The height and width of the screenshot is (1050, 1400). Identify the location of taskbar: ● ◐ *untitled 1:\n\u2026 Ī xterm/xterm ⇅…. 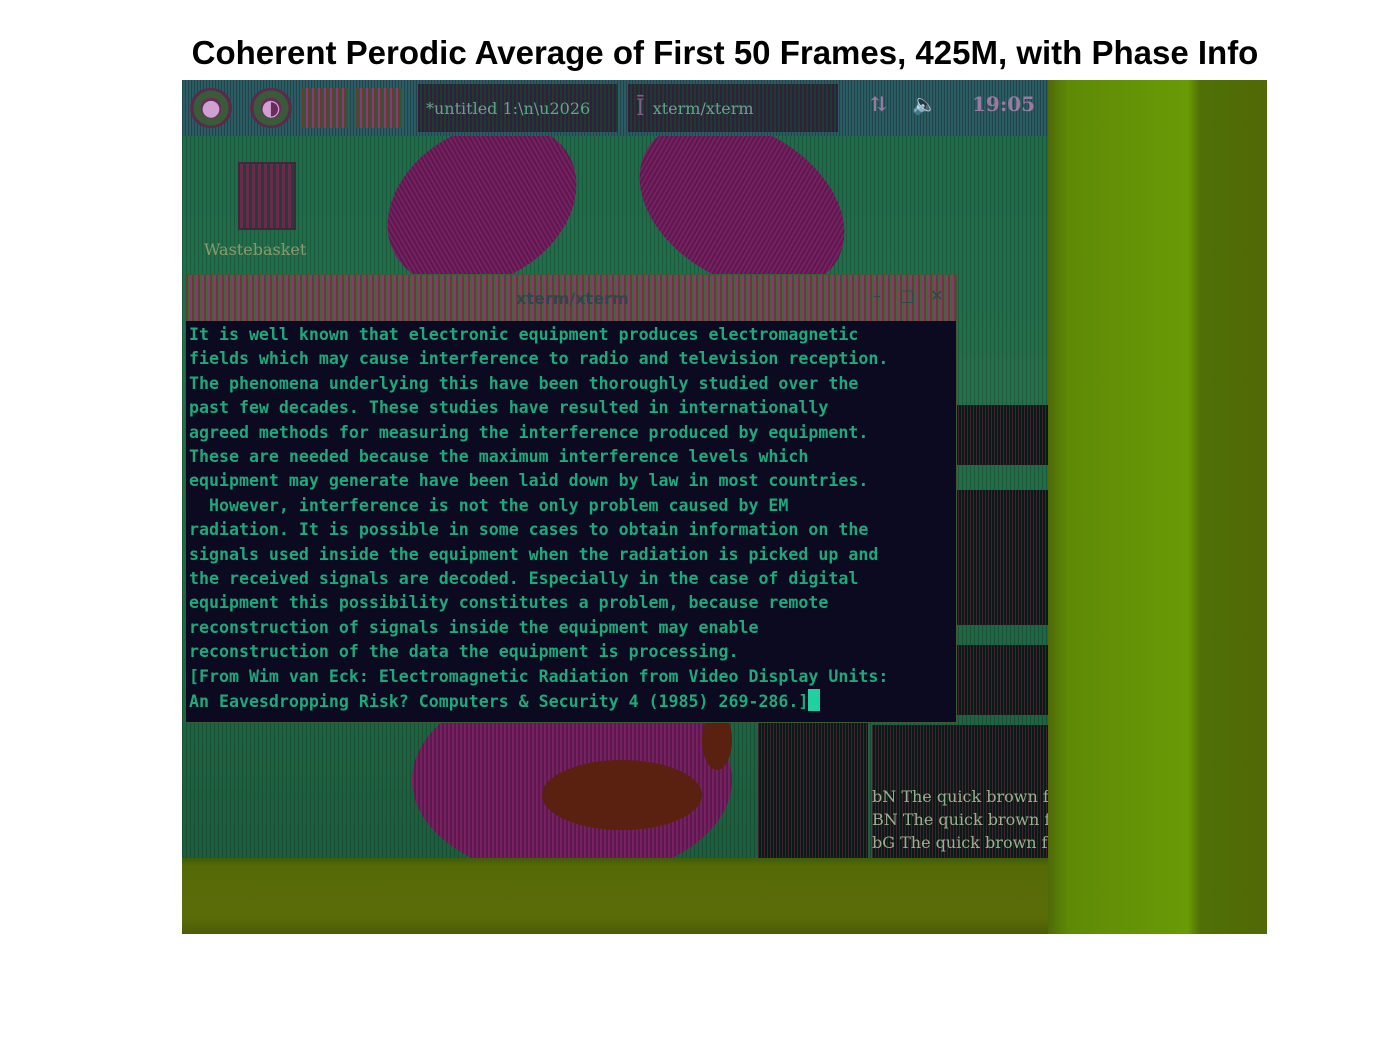
(615, 108).